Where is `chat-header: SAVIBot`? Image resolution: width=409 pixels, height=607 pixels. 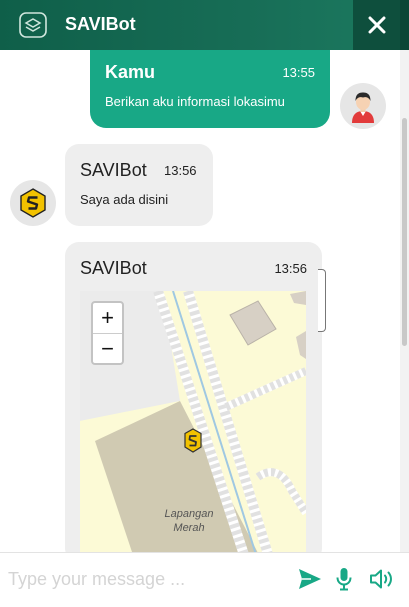
chat-header: SAVIBot is located at coordinates (204, 25).